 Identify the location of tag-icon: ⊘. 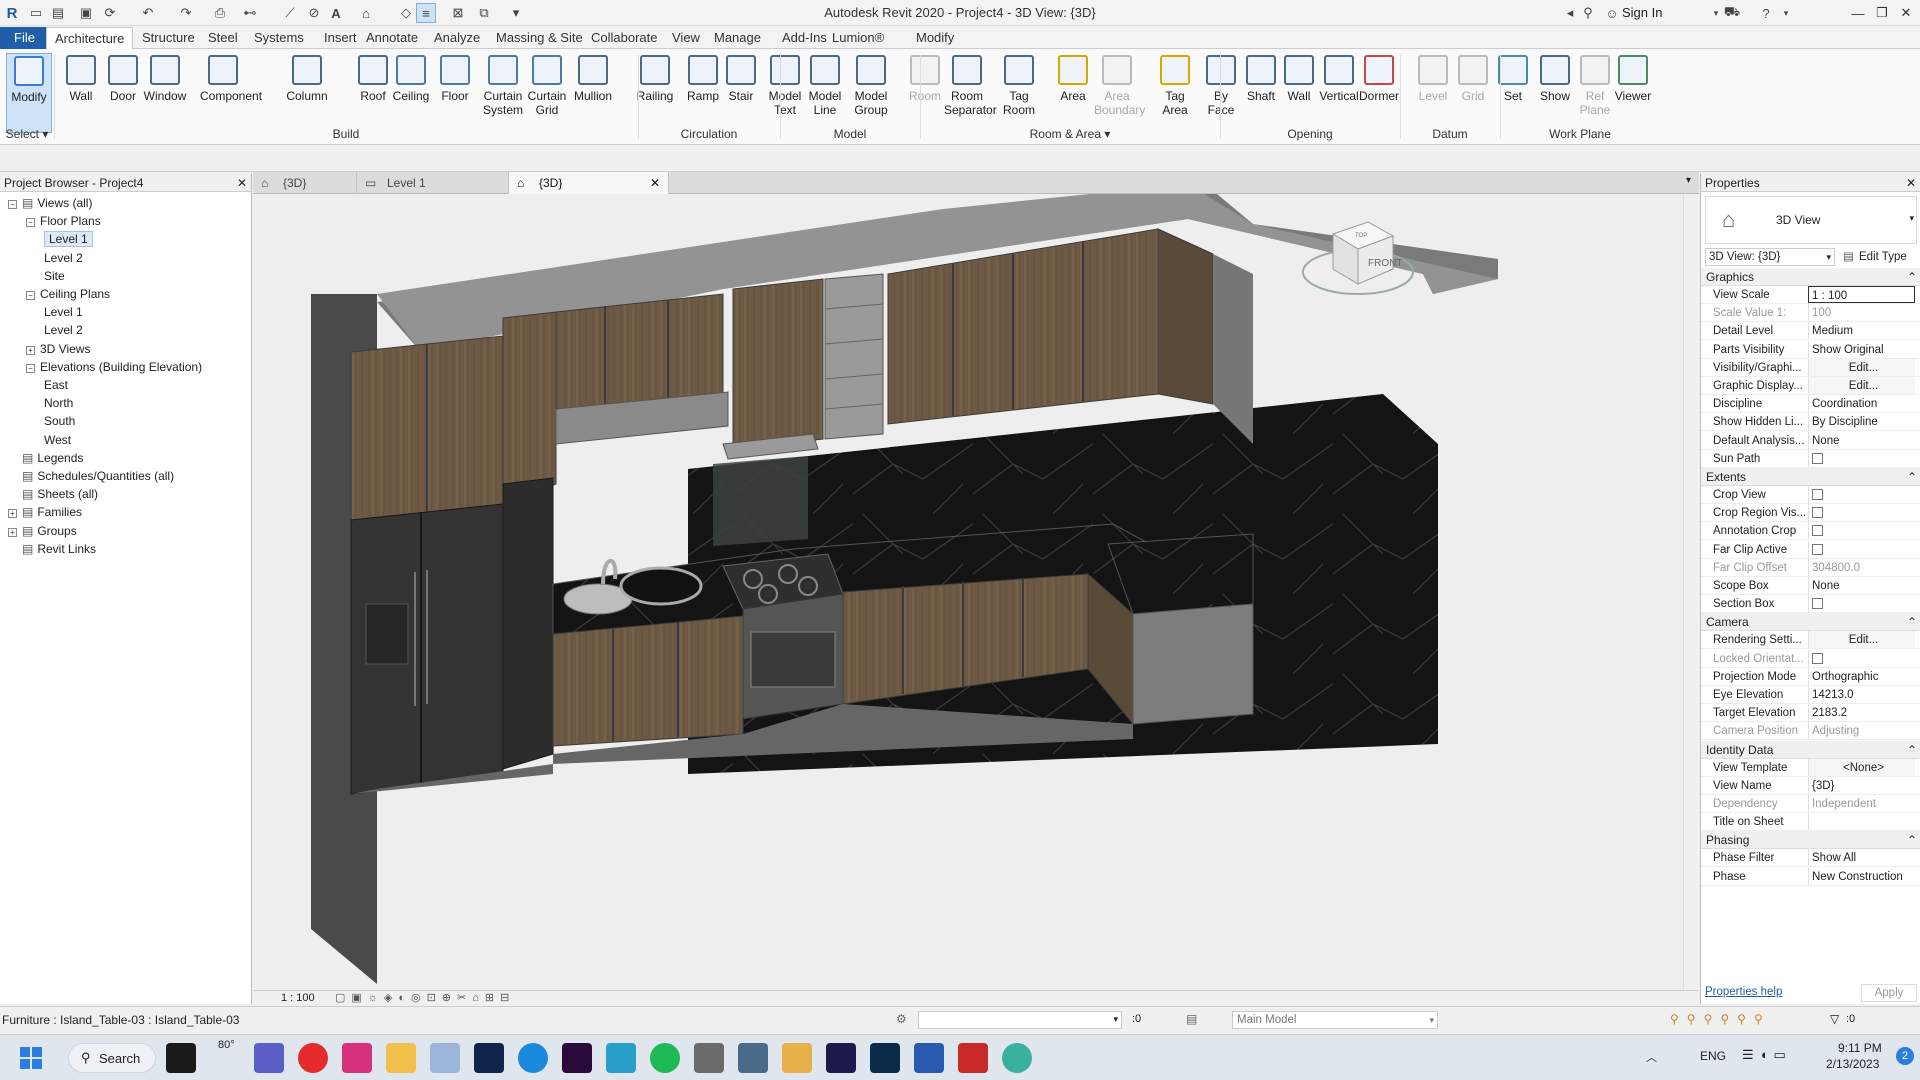
(314, 13).